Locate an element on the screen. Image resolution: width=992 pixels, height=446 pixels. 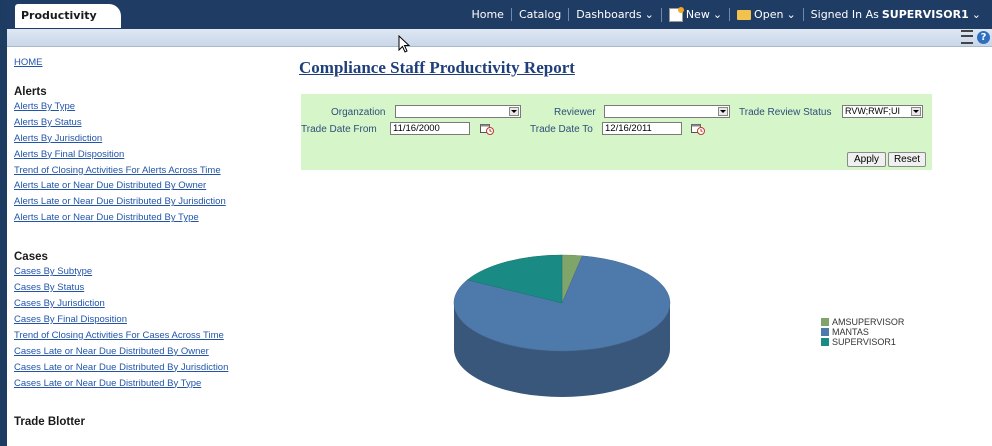
legend-item: MANTAS is located at coordinates (862, 332).